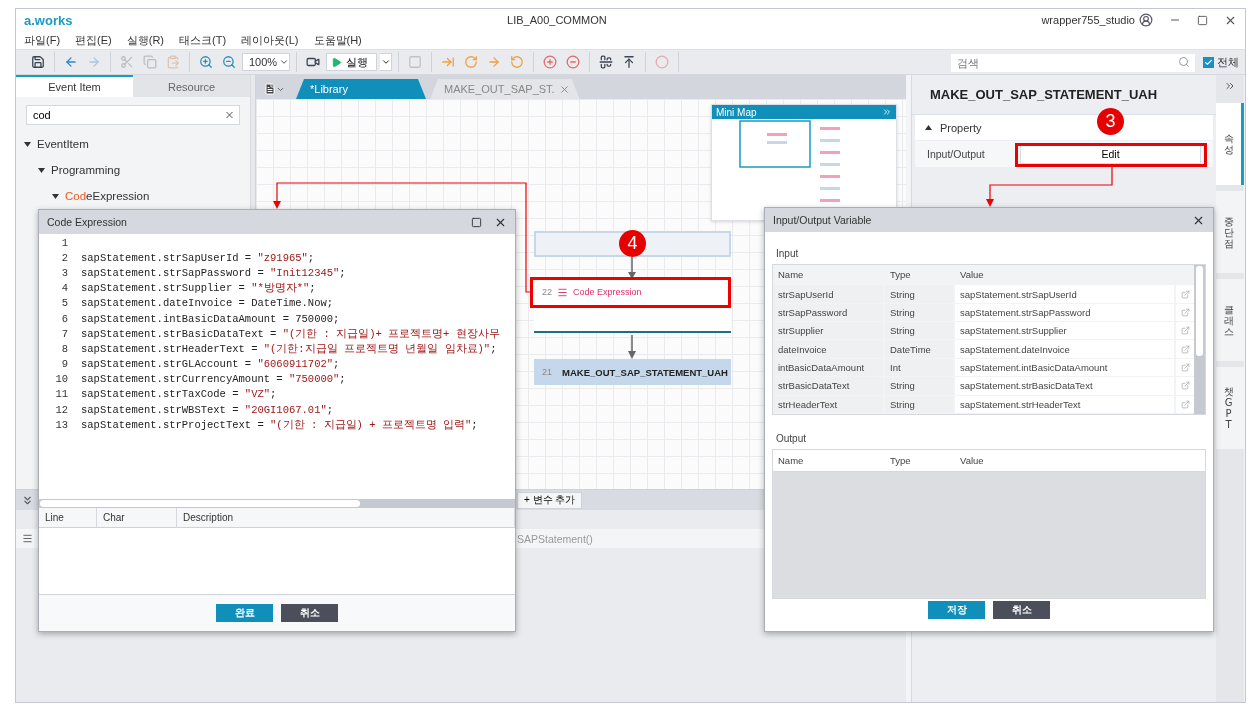  I want to click on save-button: 저장, so click(956, 610).